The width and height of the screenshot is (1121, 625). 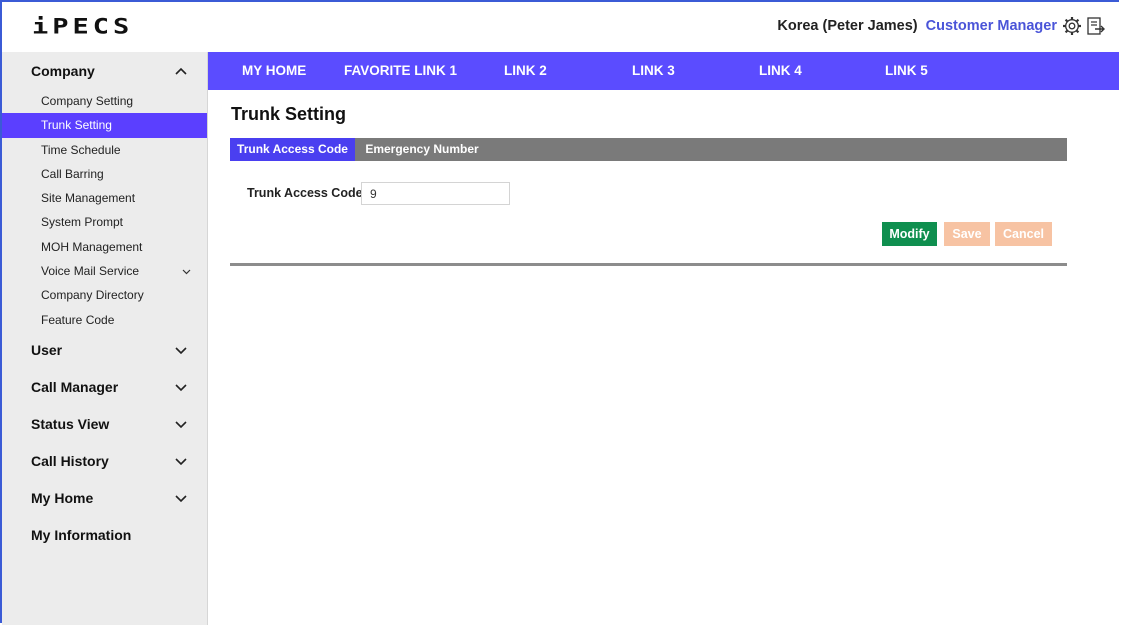 I want to click on nav-my-home: MY HOME, so click(x=274, y=71).